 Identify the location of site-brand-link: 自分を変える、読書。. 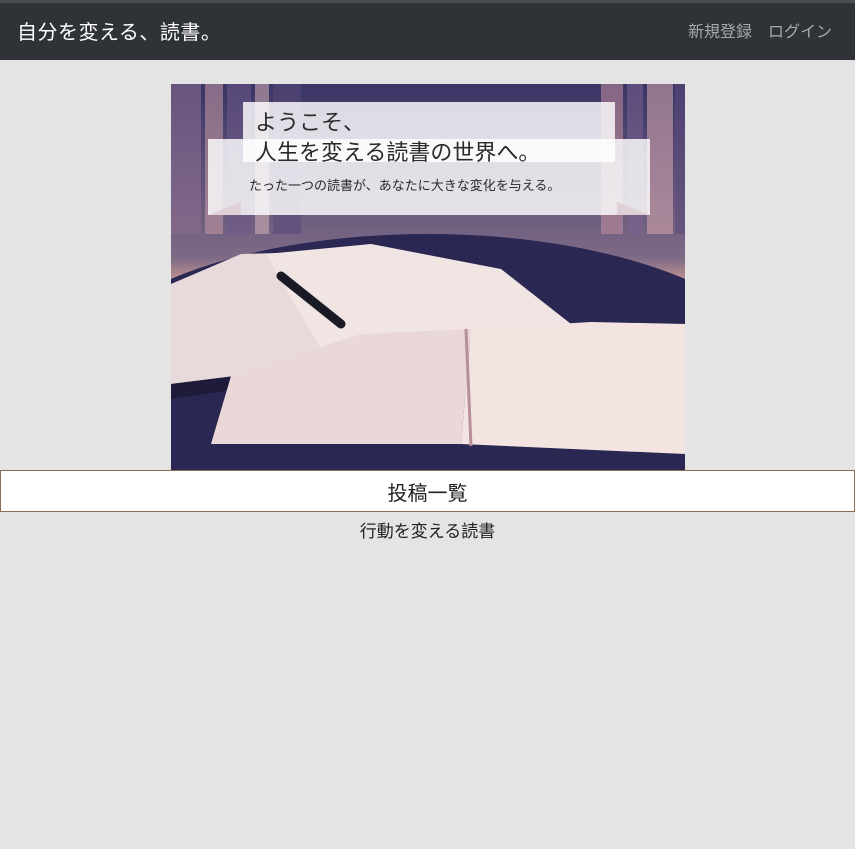
(119, 32).